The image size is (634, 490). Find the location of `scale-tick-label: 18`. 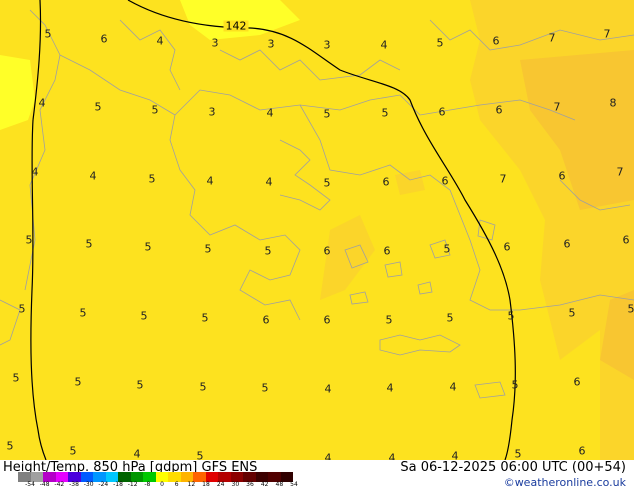

scale-tick-label: 18 is located at coordinates (206, 484).